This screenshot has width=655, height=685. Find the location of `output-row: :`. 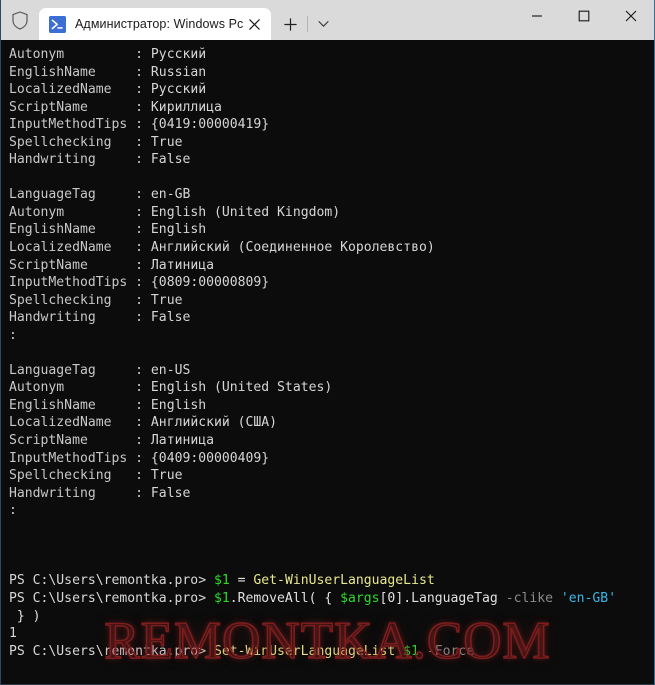

output-row: : is located at coordinates (17, 511).